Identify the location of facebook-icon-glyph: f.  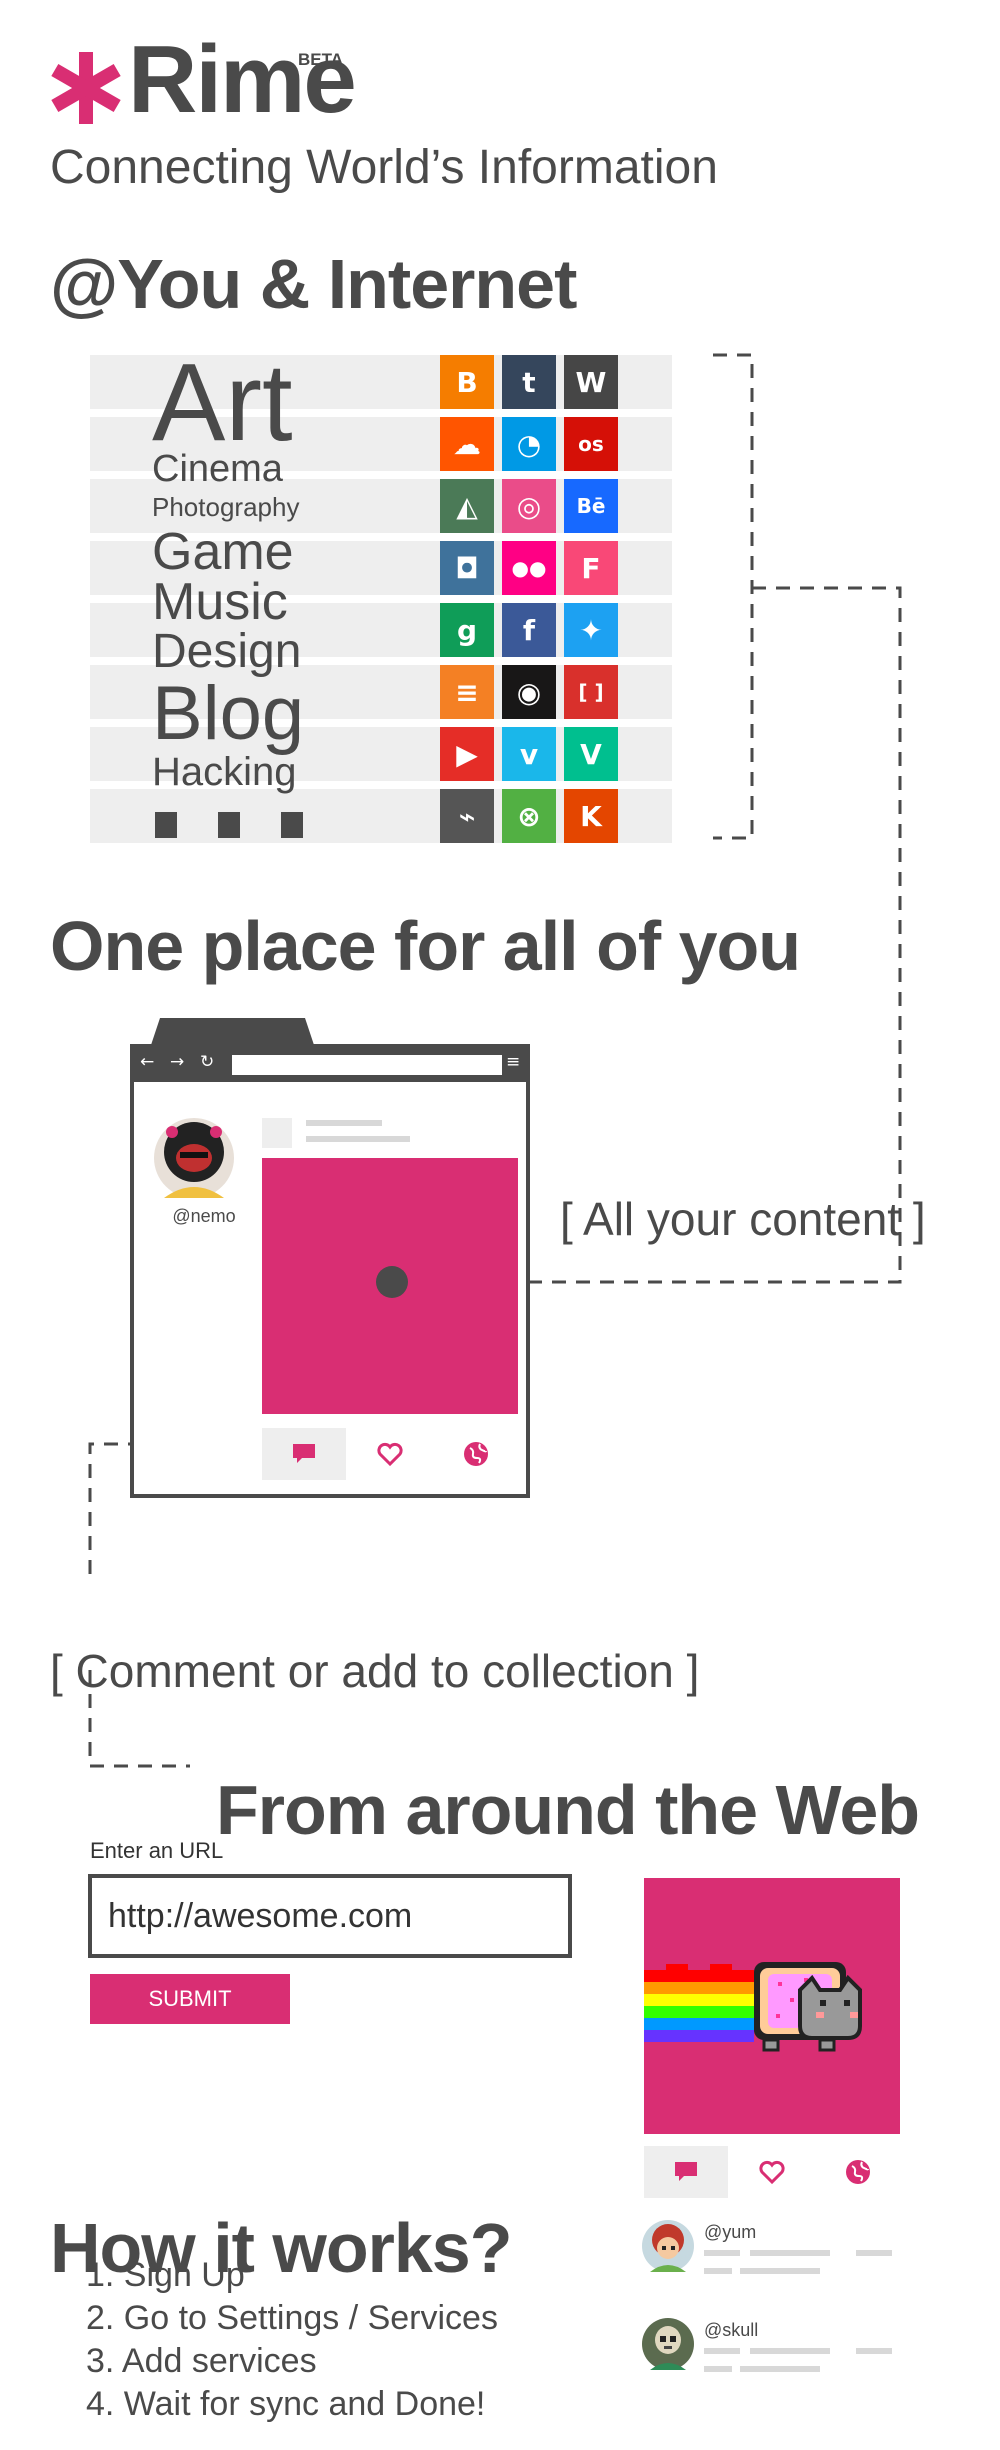
(529, 630).